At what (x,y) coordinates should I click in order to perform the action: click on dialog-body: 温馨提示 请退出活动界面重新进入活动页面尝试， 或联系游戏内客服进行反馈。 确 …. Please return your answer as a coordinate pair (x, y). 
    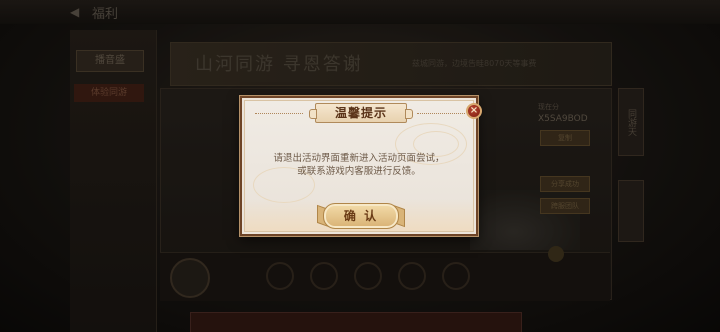
    Looking at the image, I should click on (359, 166).